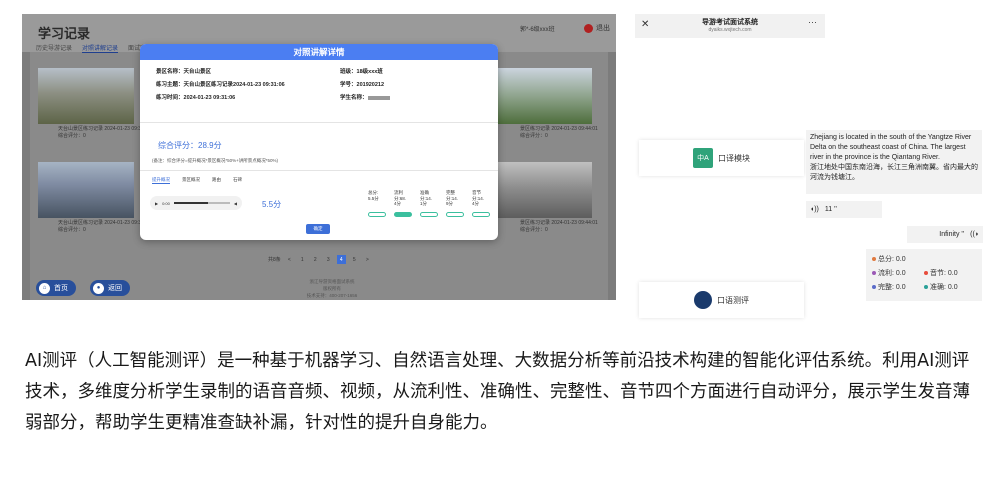 This screenshot has height=477, width=1000. What do you see at coordinates (110, 288) in the screenshot?
I see `back-button: ● 返回` at bounding box center [110, 288].